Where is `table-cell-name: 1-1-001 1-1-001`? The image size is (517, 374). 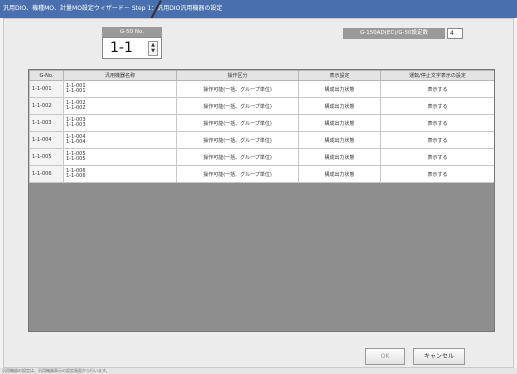
table-cell-name: 1-1-001 1-1-001 is located at coordinates (120, 89).